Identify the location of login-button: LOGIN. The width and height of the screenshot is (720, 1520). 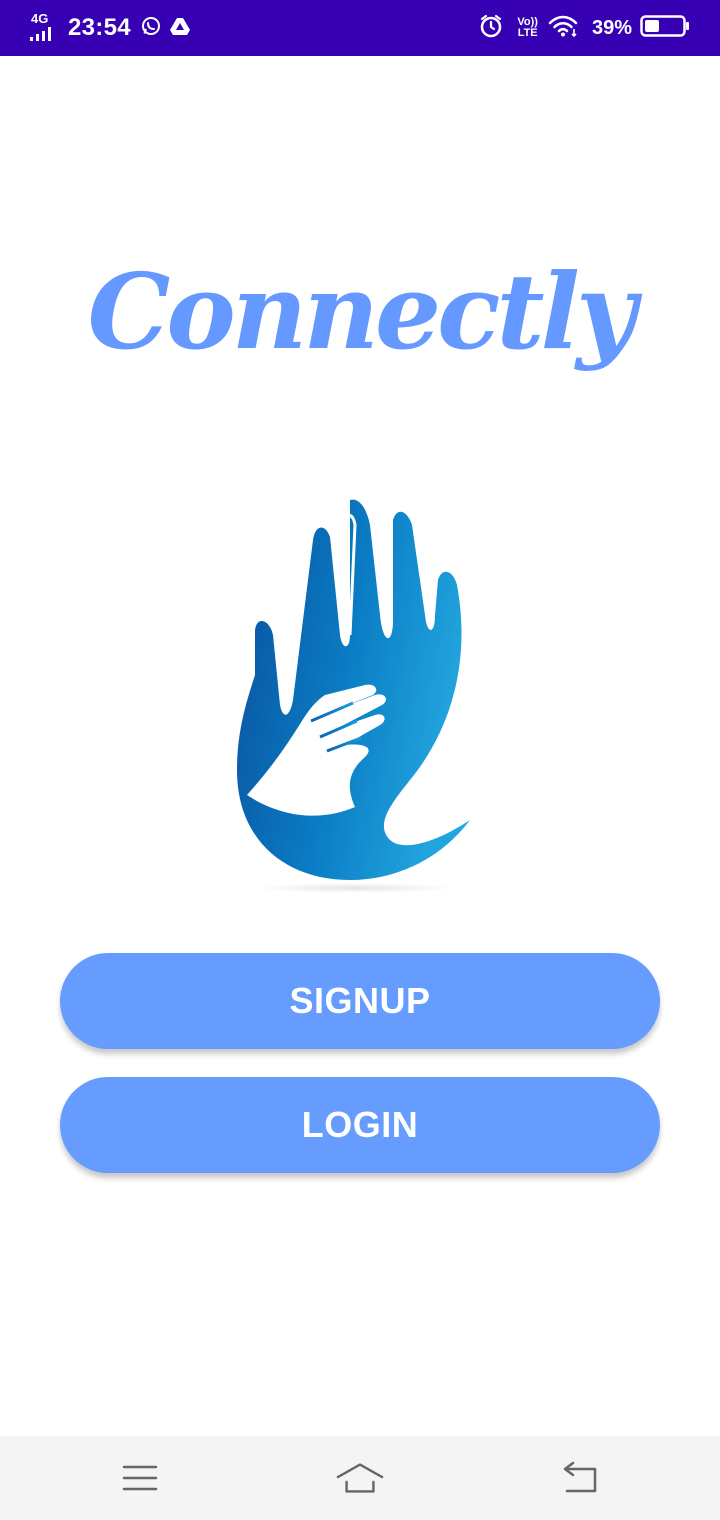
(360, 1125).